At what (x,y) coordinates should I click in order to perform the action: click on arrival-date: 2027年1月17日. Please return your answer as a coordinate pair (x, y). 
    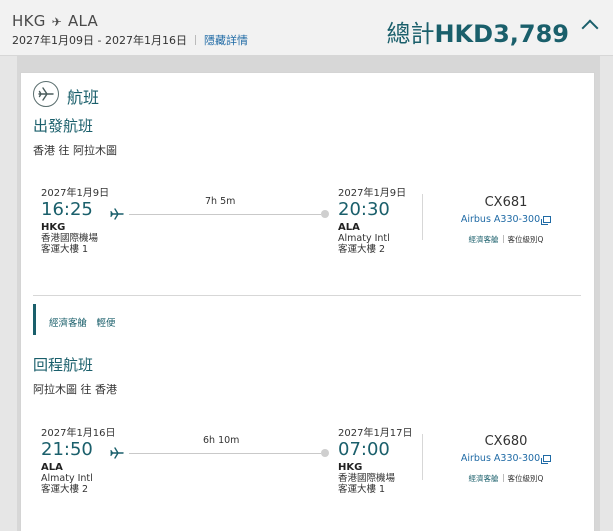
    Looking at the image, I should click on (375, 433).